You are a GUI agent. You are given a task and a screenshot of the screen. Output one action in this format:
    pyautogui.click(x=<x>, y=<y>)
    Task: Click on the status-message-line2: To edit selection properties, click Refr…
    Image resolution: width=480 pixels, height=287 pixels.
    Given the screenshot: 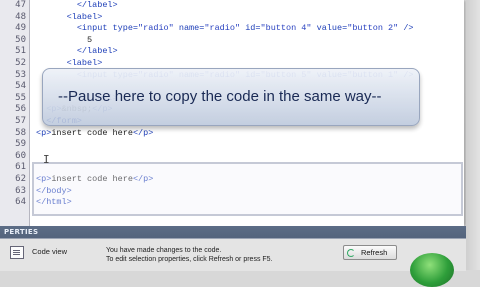 What is the action you would take?
    pyautogui.click(x=189, y=259)
    